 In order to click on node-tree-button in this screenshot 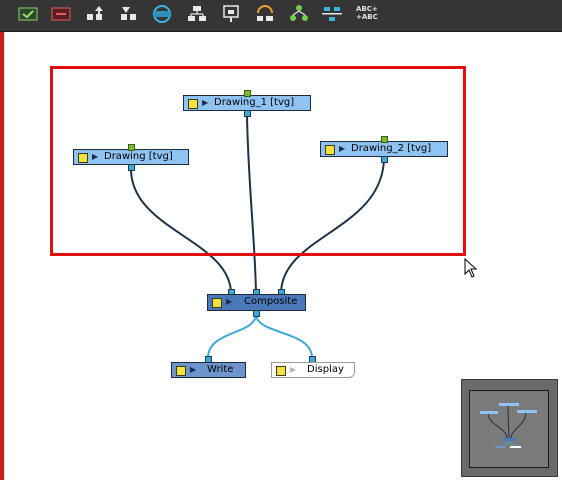, I will do `click(299, 14)`.